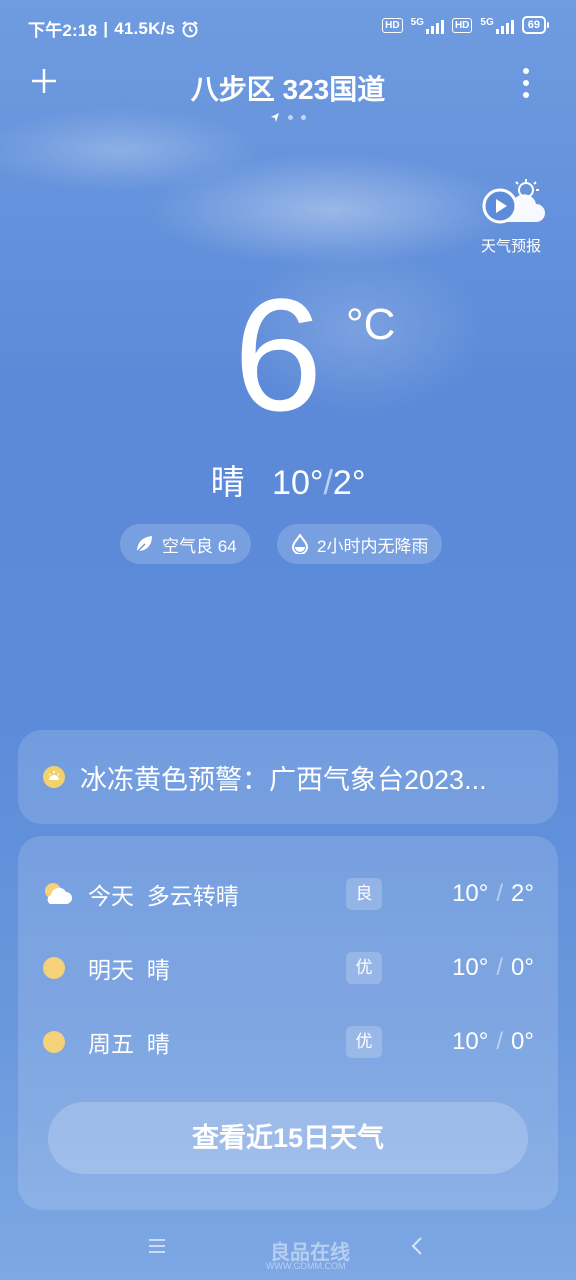 This screenshot has width=576, height=1280. What do you see at coordinates (298, 483) in the screenshot?
I see `high-temp: 10°` at bounding box center [298, 483].